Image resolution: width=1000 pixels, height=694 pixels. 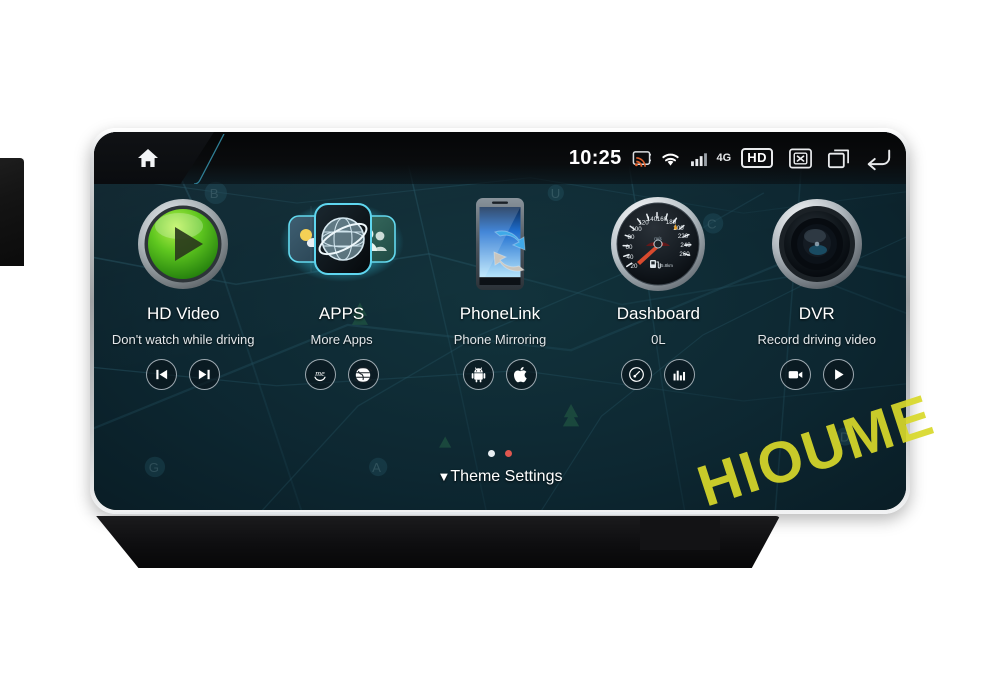 What do you see at coordinates (631, 237) in the screenshot?
I see `svg-text: 80` at bounding box center [631, 237].